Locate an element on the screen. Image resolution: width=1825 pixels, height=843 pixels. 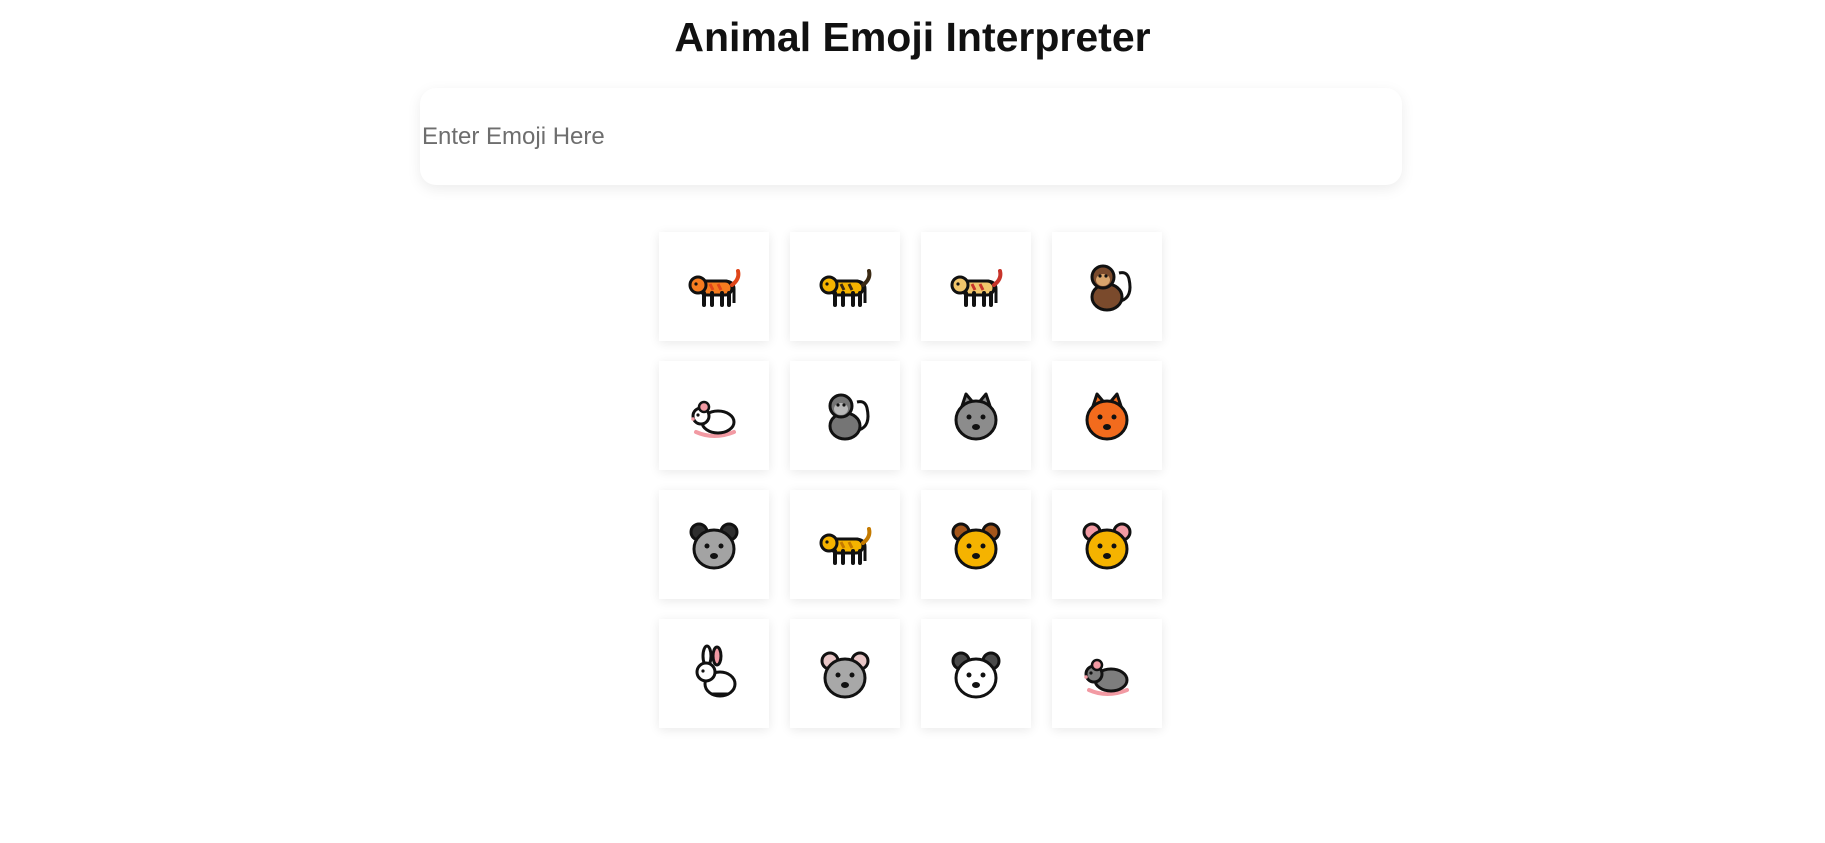
panda-icon is located at coordinates (976, 674).